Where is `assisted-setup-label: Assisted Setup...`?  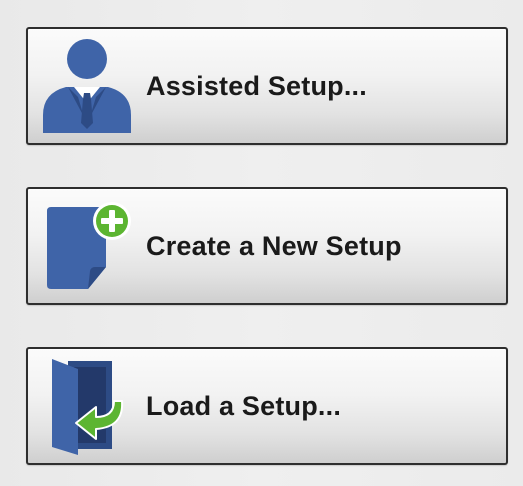
assisted-setup-label: Assisted Setup... is located at coordinates (256, 86).